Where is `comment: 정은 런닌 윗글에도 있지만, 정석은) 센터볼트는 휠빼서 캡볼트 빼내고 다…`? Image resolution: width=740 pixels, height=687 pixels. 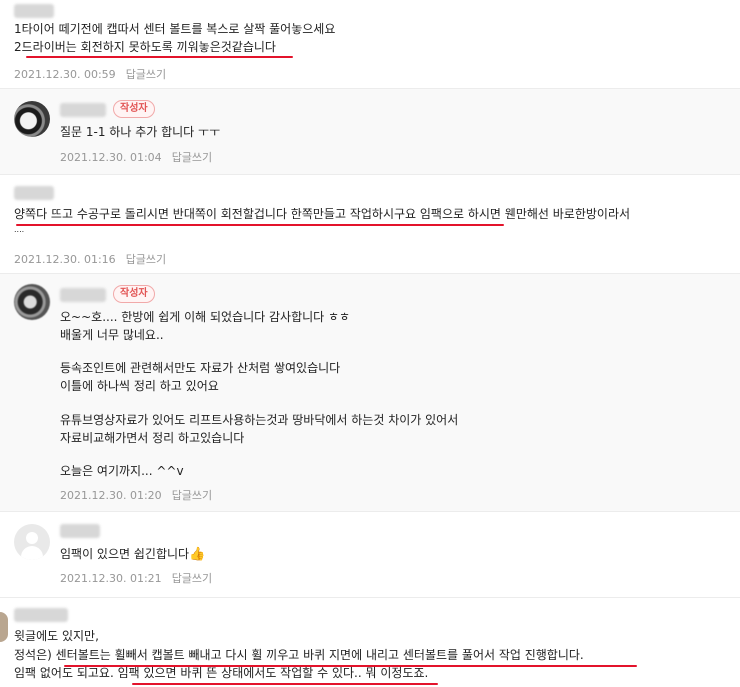 comment: 정은 런닌 윗글에도 있지만, 정석은) 센터볼트는 휠빼서 캡볼트 빼내고 다… is located at coordinates (370, 642).